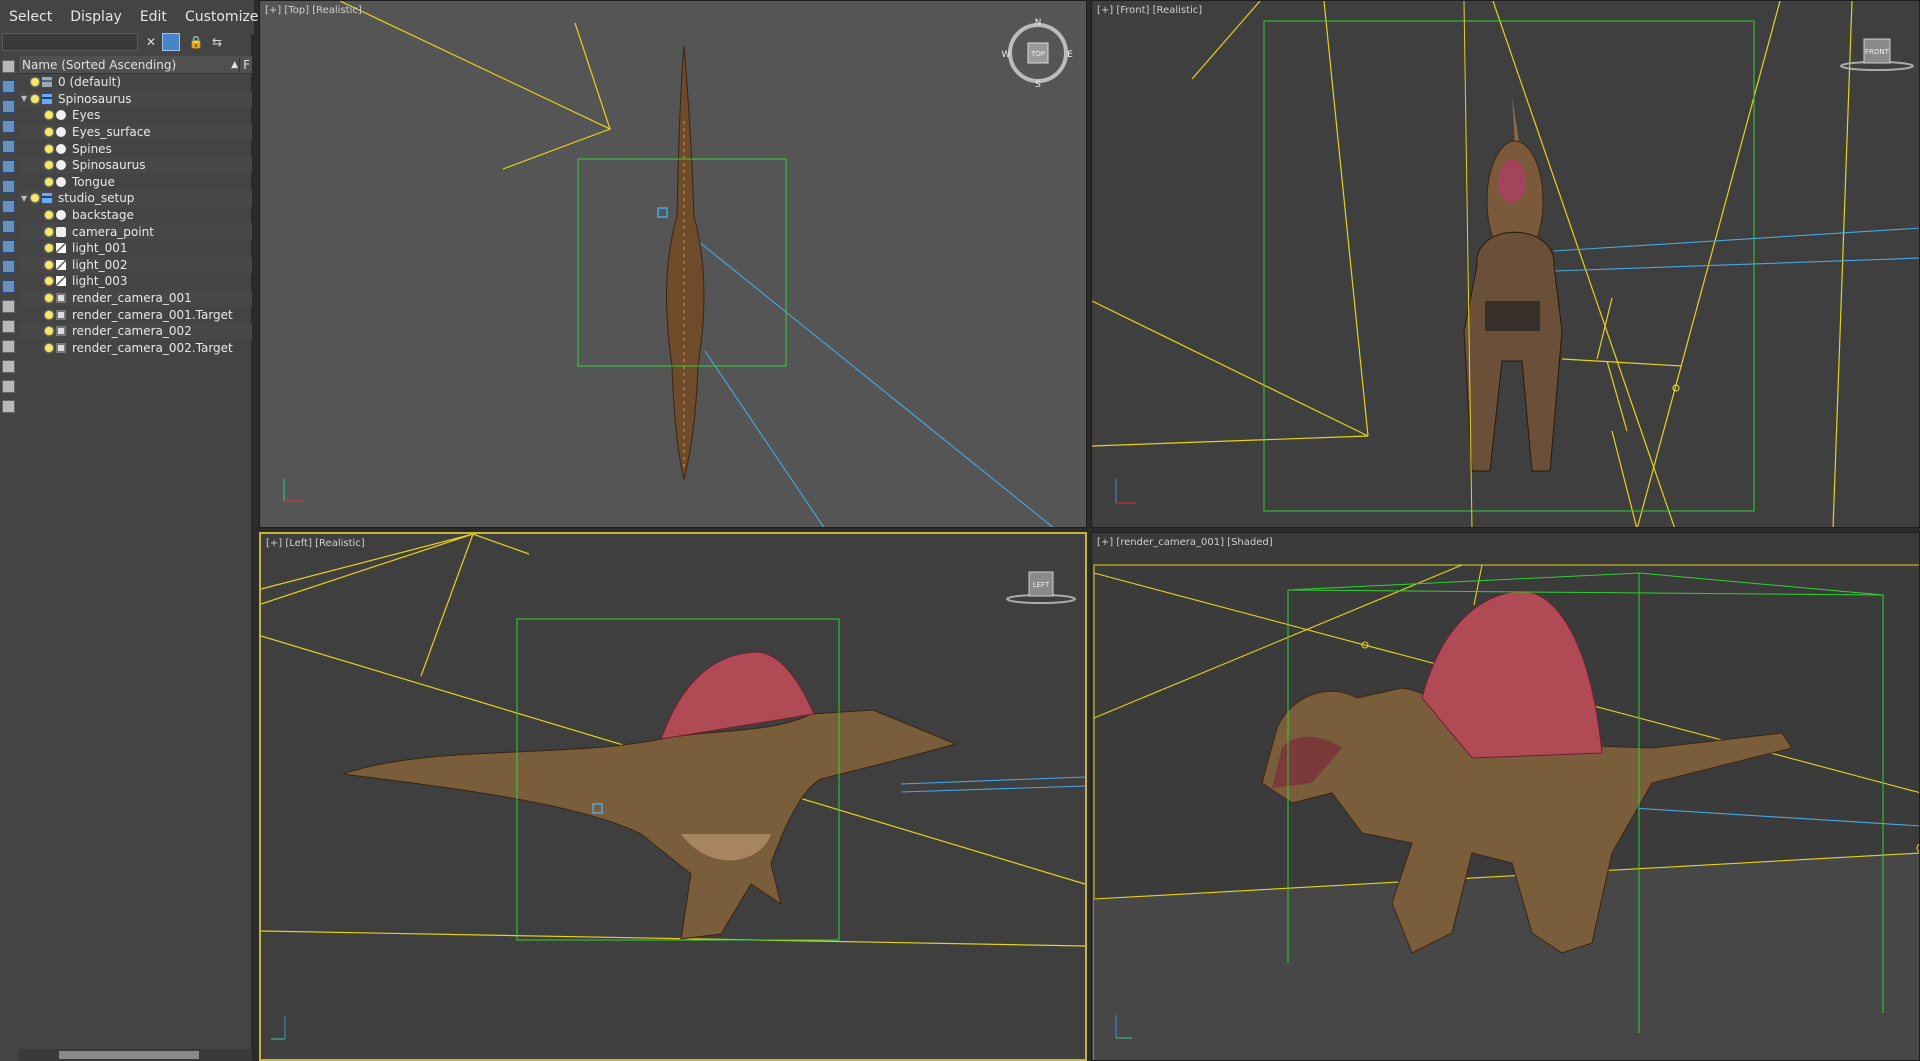 This screenshot has width=1920, height=1061. Describe the element at coordinates (95, 98) in the screenshot. I see `tree-row-label: Spinosaurus` at that location.